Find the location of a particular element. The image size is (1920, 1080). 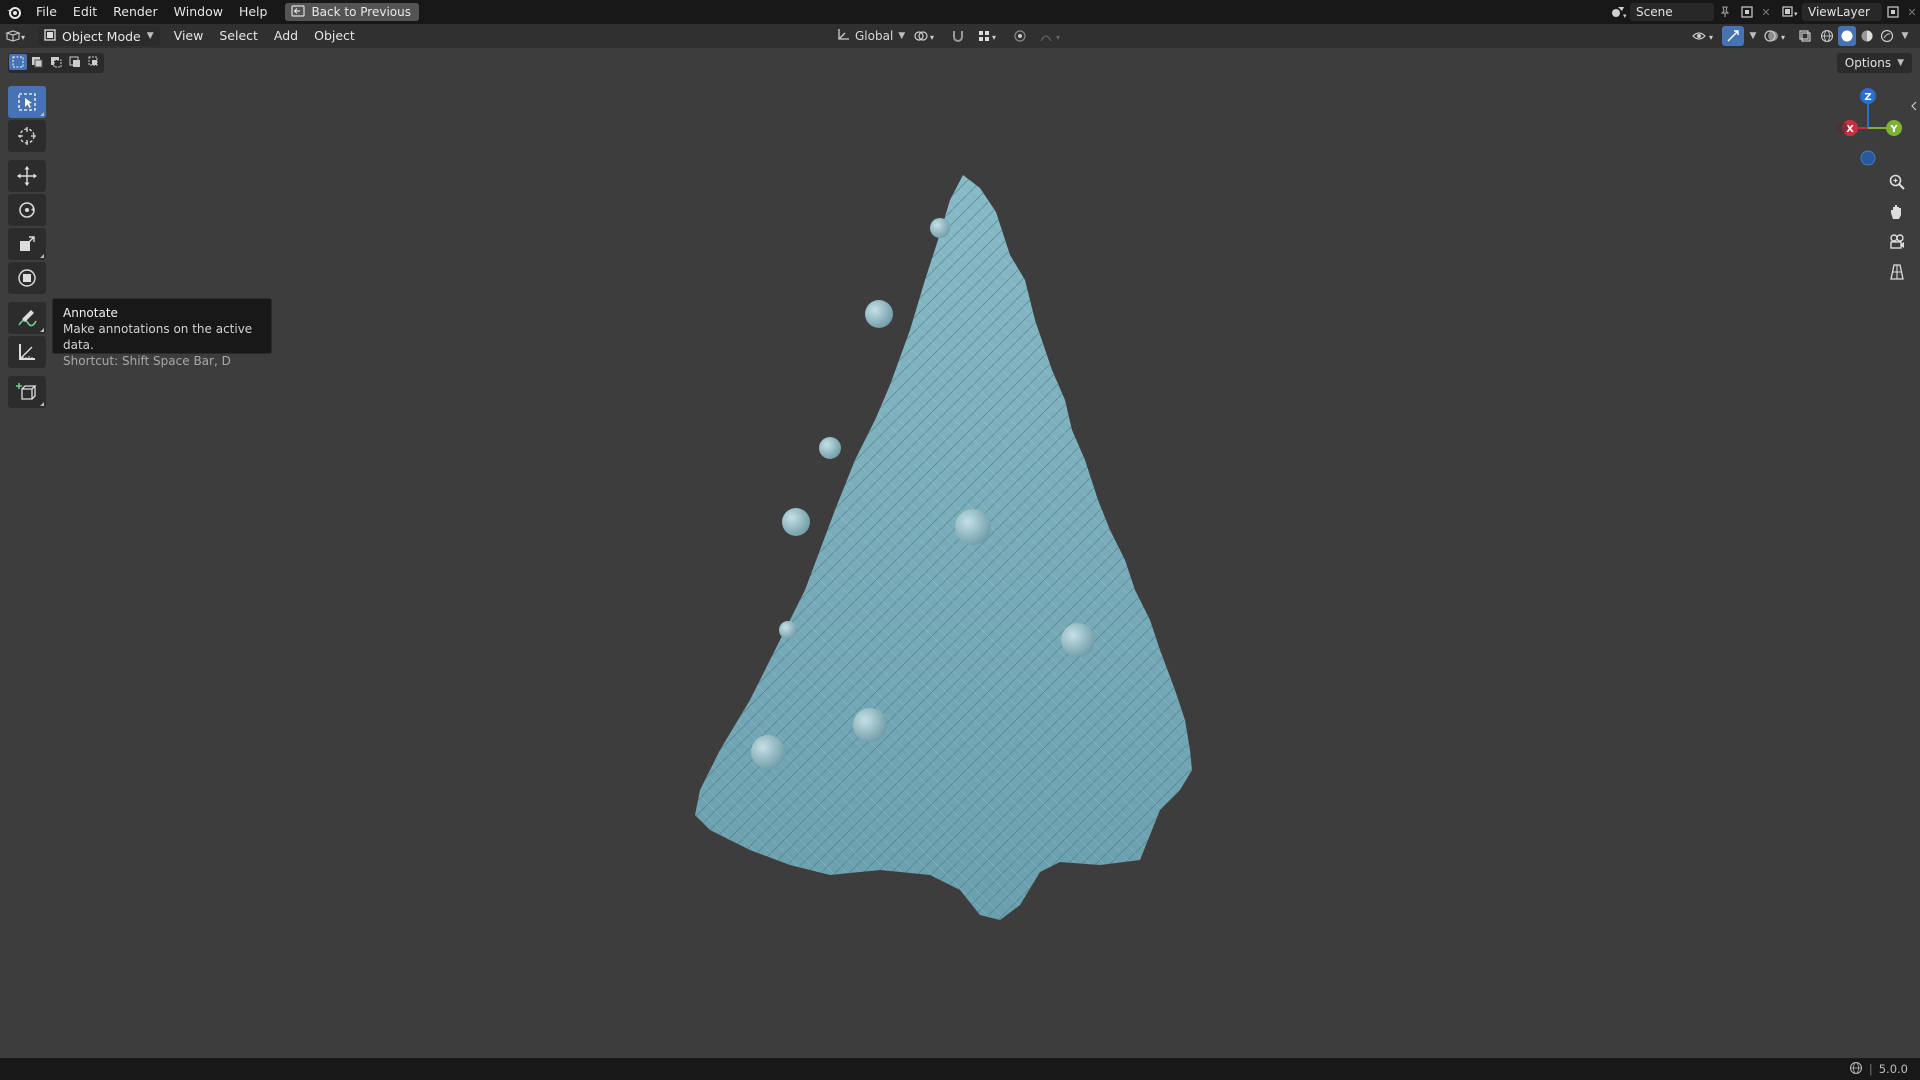

visibility-eye-icon: ▾ is located at coordinates (1705, 36).